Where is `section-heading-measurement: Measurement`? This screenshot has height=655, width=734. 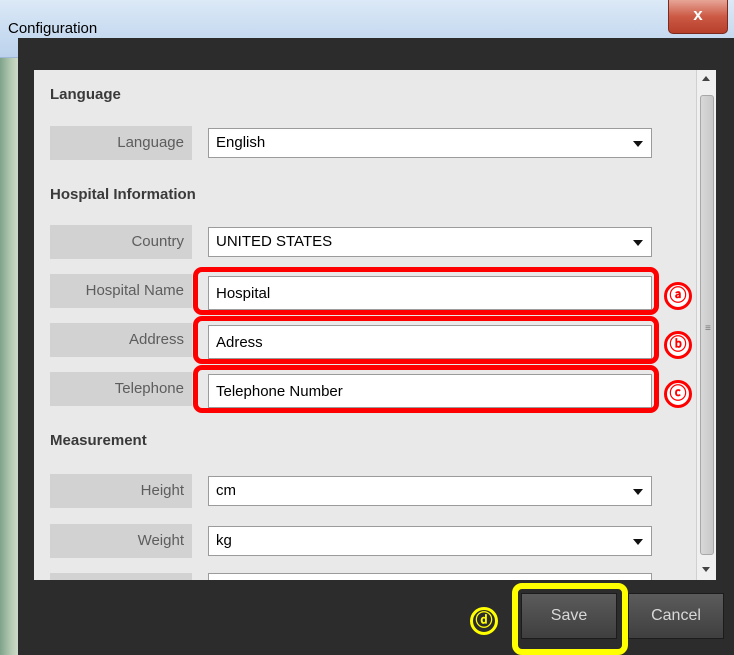
section-heading-measurement: Measurement is located at coordinates (98, 440).